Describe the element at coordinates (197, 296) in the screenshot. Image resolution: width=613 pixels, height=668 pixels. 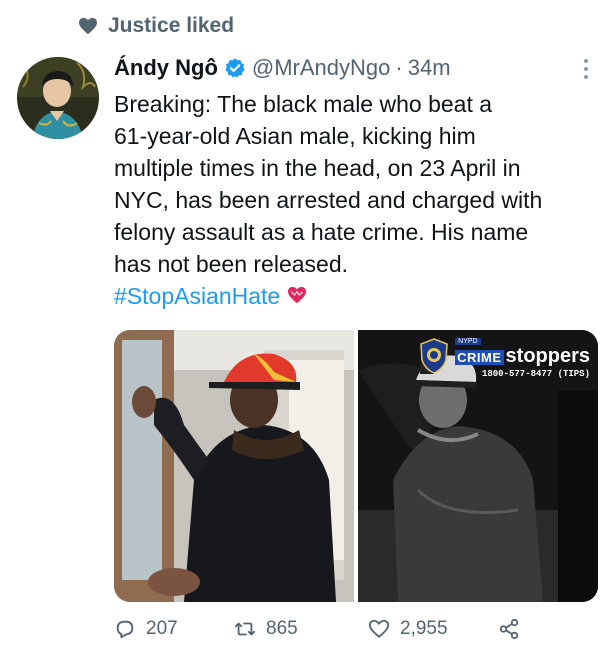
I see `hashtag-link: #StopAsianHate` at that location.